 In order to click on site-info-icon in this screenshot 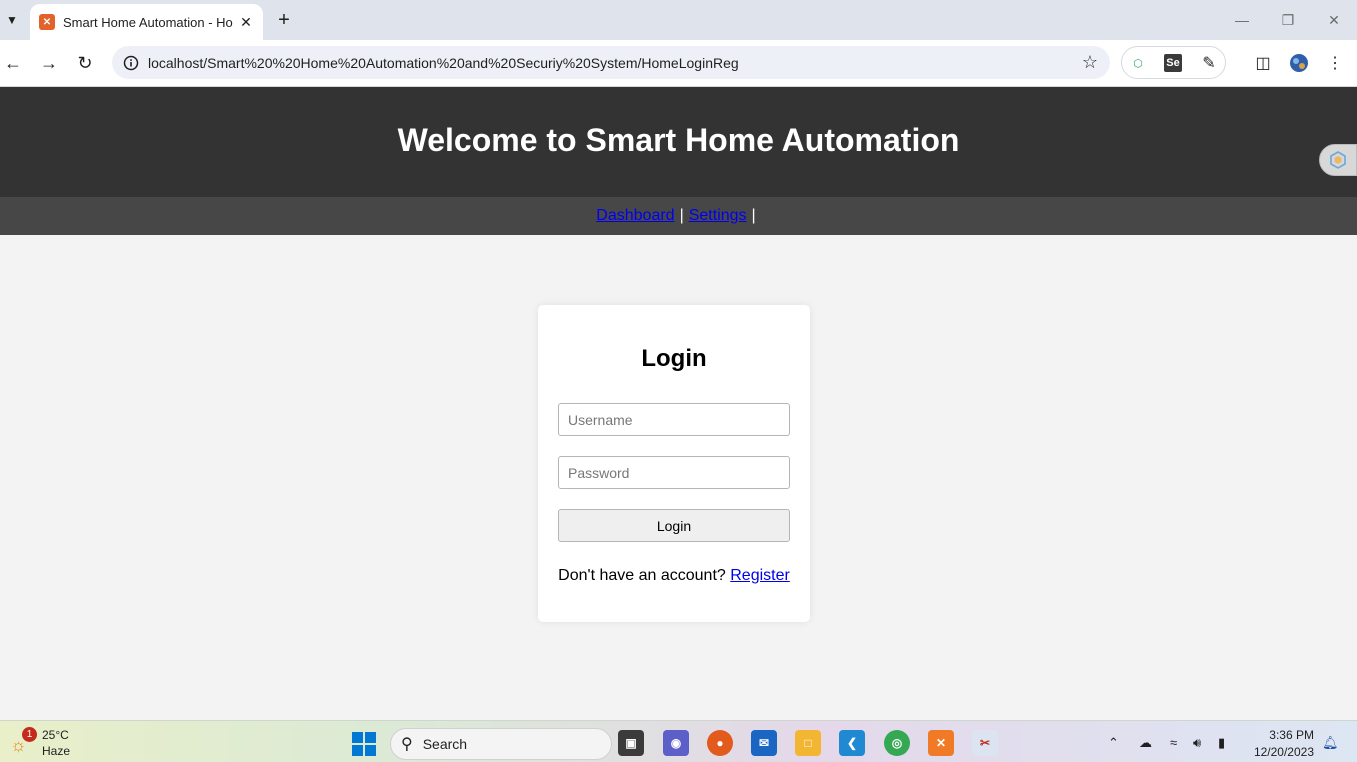, I will do `click(131, 63)`.